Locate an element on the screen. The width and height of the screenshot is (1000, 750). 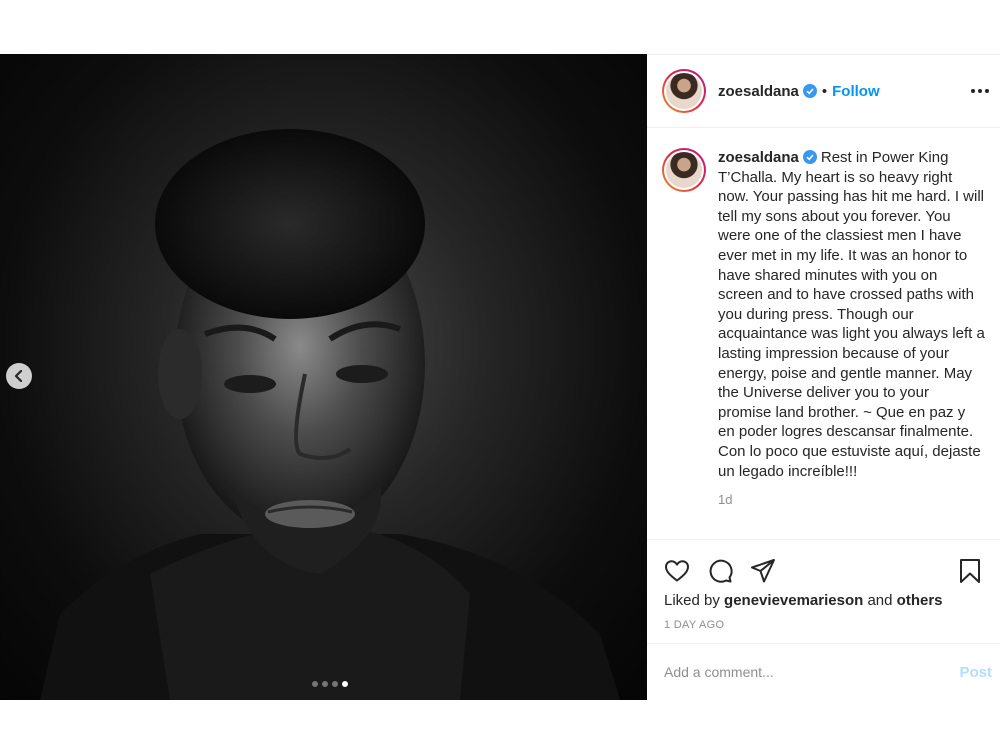
post-header: zoesaldana • Follow is located at coordinates (823, 91).